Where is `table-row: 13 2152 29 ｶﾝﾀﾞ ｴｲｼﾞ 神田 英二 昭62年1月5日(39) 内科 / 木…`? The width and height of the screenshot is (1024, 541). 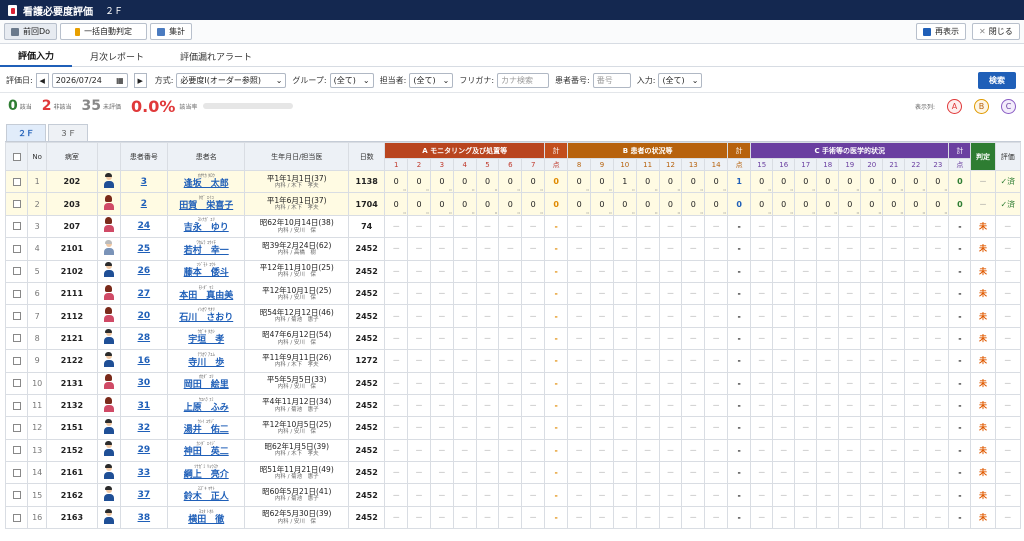 table-row: 13 2152 29 ｶﾝﾀﾞ ｴｲｼﾞ 神田 英二 昭62年1月5日(39) 内科 / 木… is located at coordinates (513, 450).